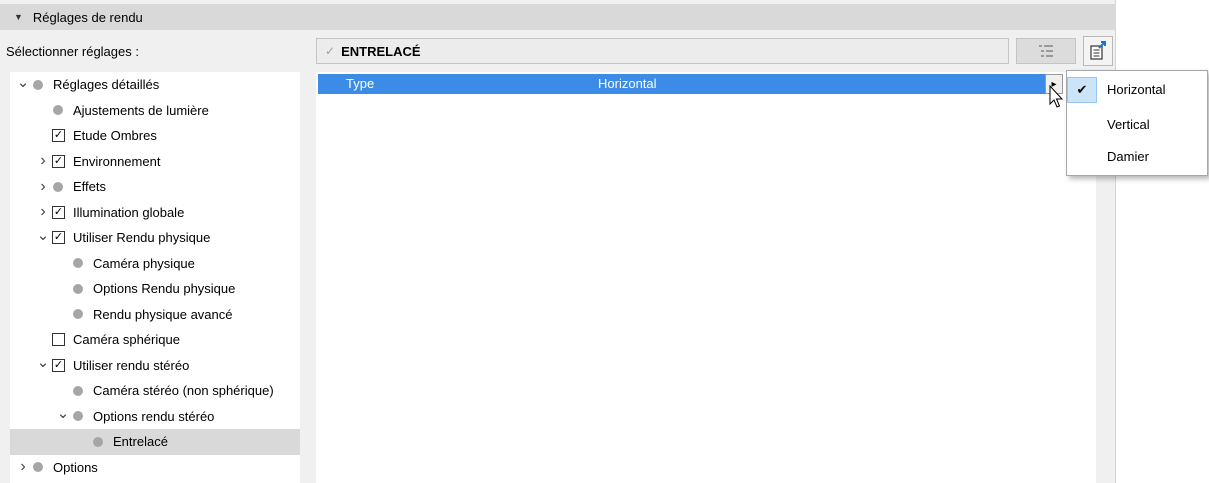 Image resolution: width=1209 pixels, height=483 pixels. What do you see at coordinates (163, 314) in the screenshot?
I see `tree-item-label: Rendu physique avancé` at bounding box center [163, 314].